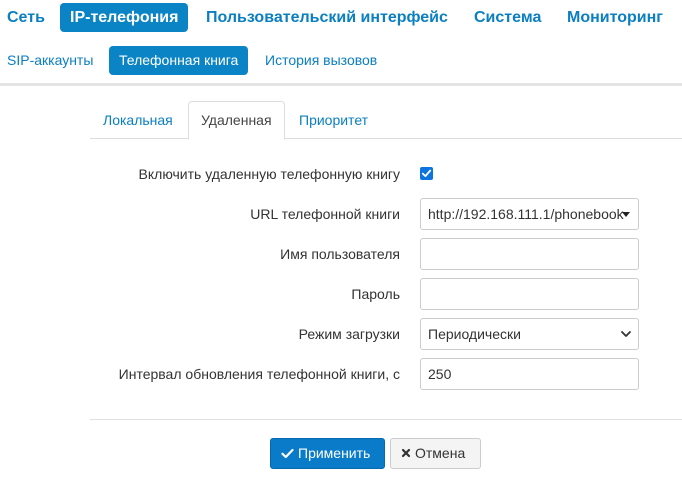  What do you see at coordinates (27, 17) in the screenshot?
I see `top-nav-item-network: Сеть` at bounding box center [27, 17].